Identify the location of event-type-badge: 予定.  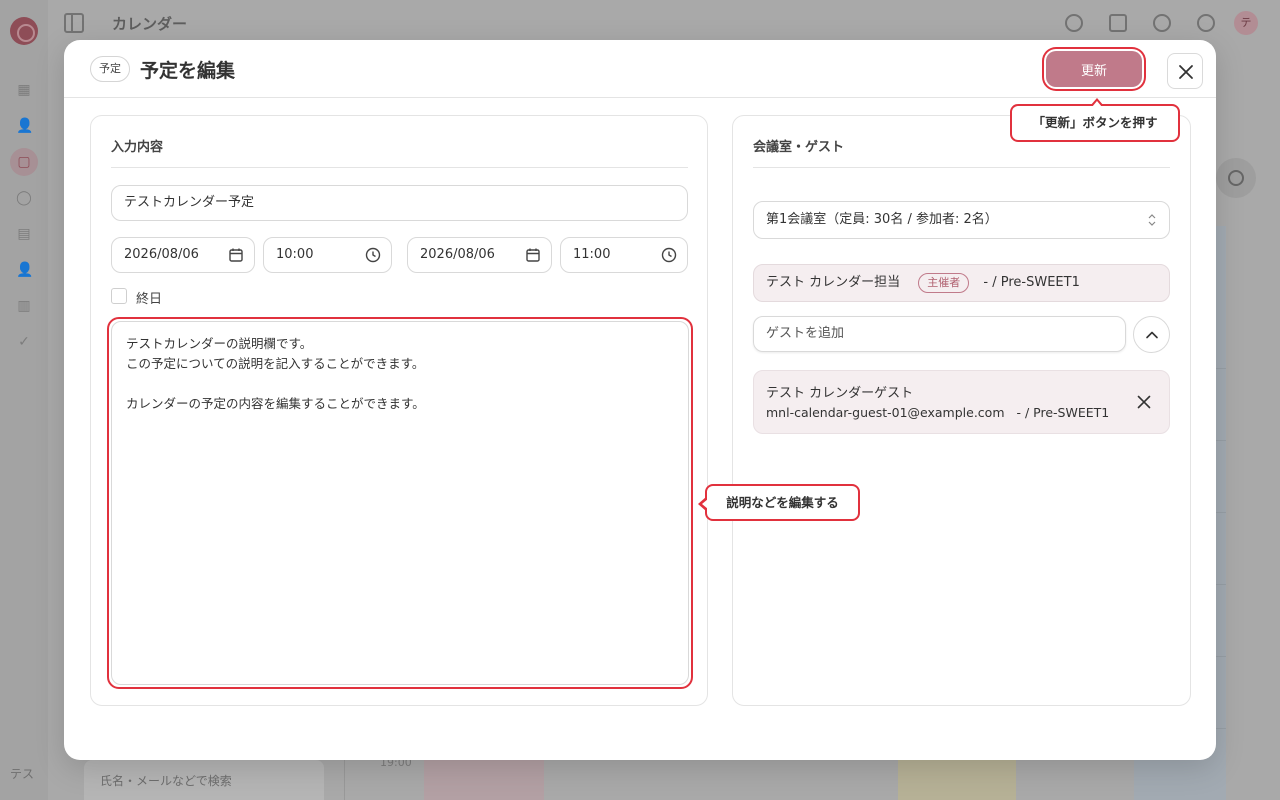
(110, 69).